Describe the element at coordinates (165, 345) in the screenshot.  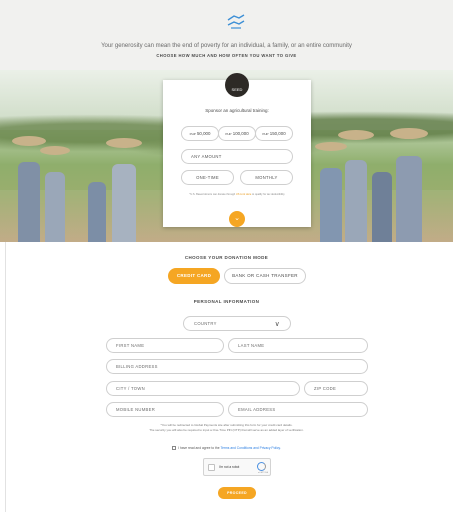
I see `first-name-field: FIRST NAME` at that location.